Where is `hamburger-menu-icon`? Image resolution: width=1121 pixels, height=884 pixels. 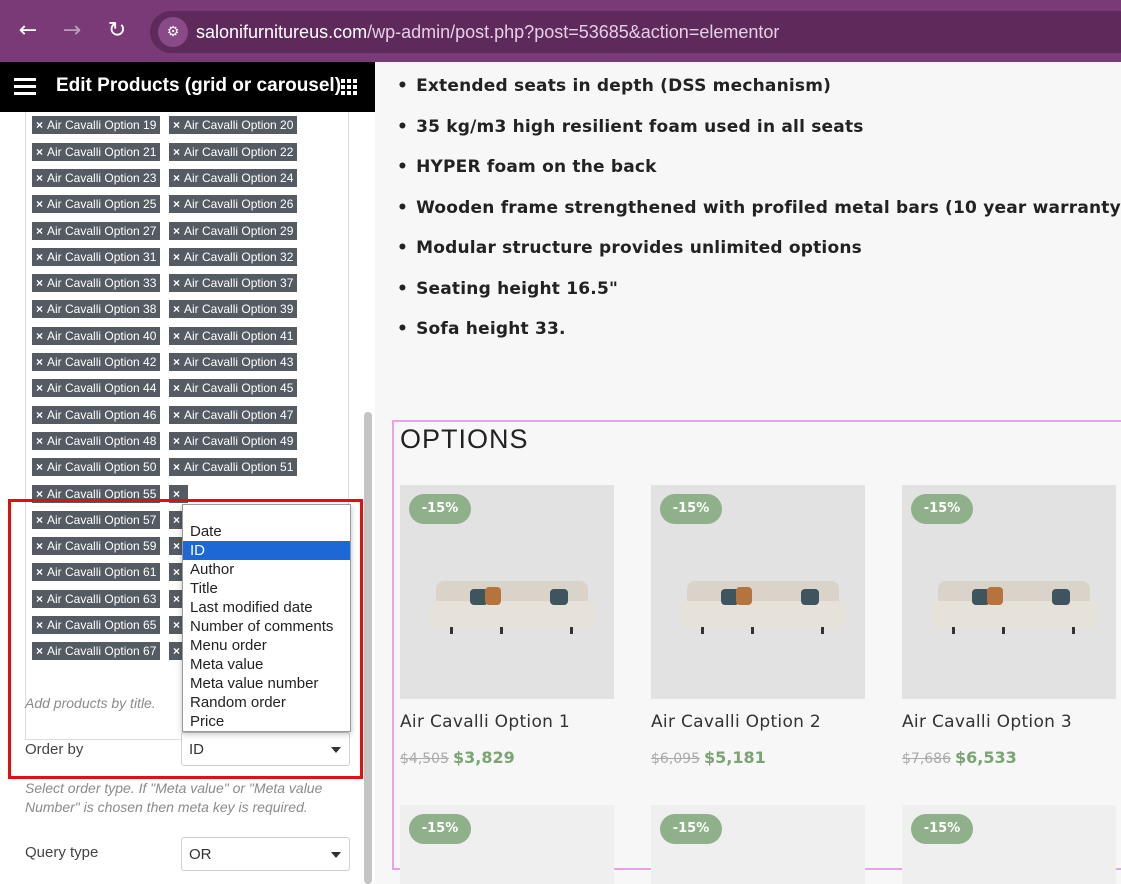 hamburger-menu-icon is located at coordinates (25, 87).